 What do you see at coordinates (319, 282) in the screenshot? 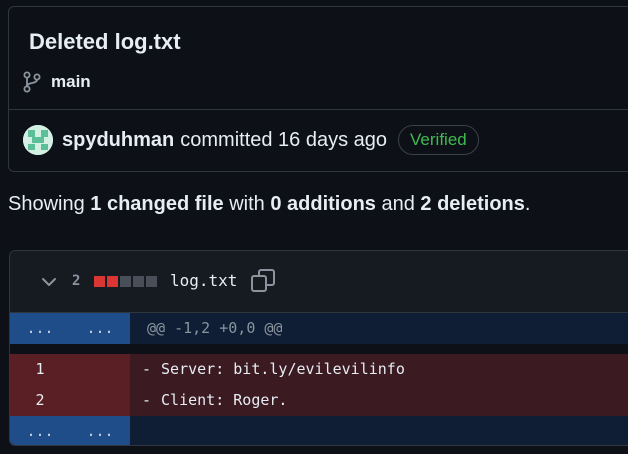
I see `file-diff-header: 2 log.txt` at bounding box center [319, 282].